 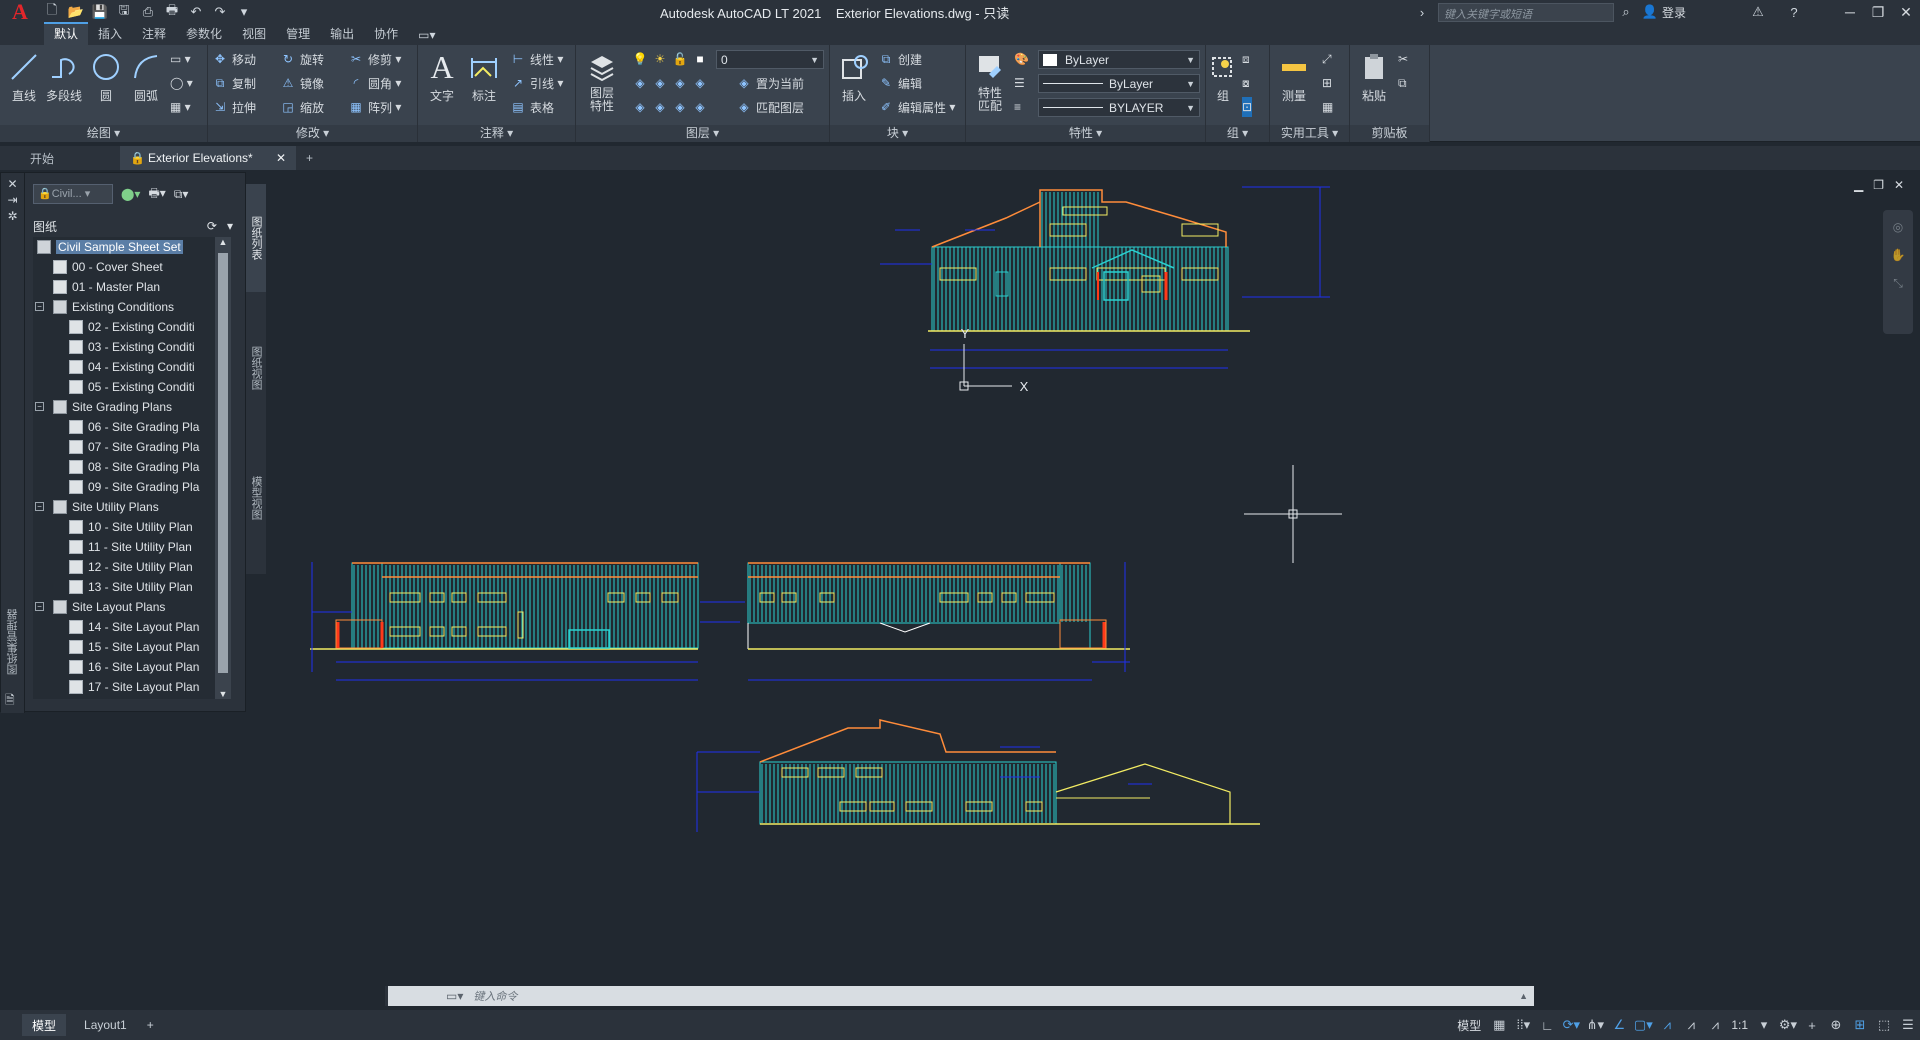 I want to click on panel-utilities-title: 实用工具 ▾, so click(x=1309, y=133).